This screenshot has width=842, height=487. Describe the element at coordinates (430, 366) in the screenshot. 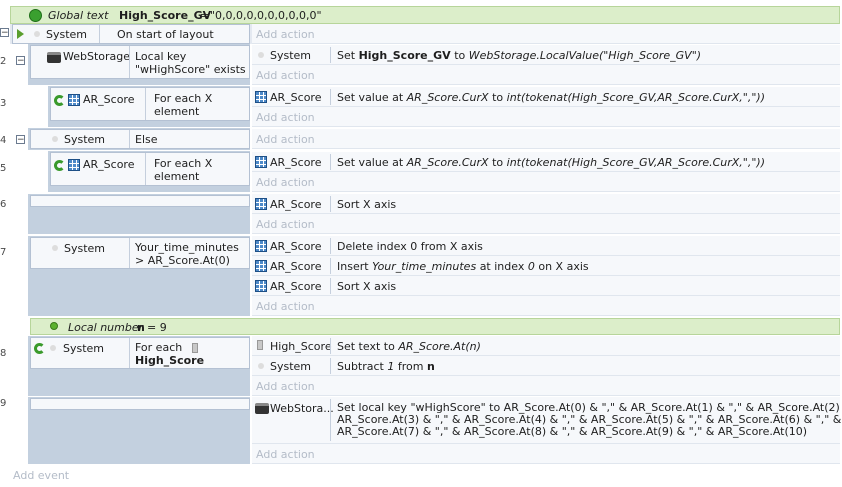

I see `action-variable: n` at that location.